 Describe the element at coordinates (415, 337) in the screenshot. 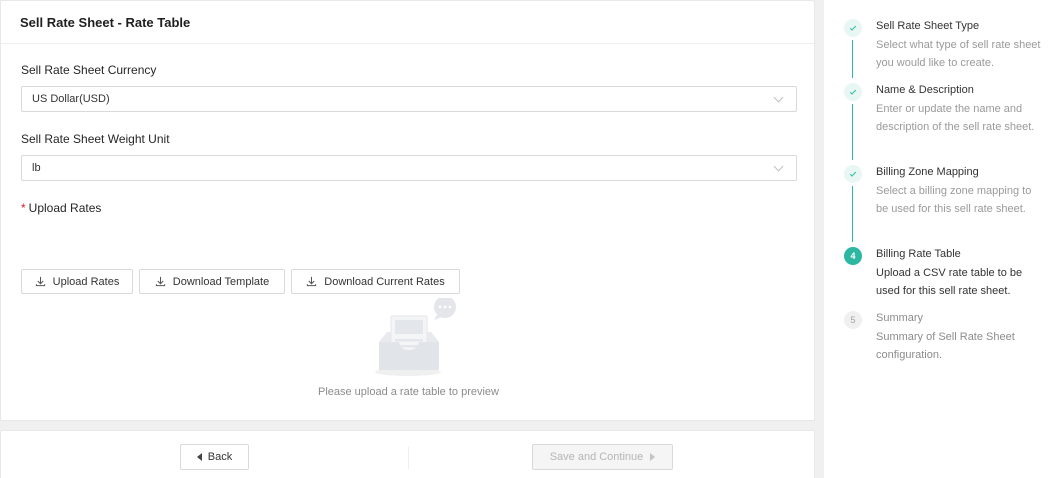

I see `empty-inbox-icon` at that location.